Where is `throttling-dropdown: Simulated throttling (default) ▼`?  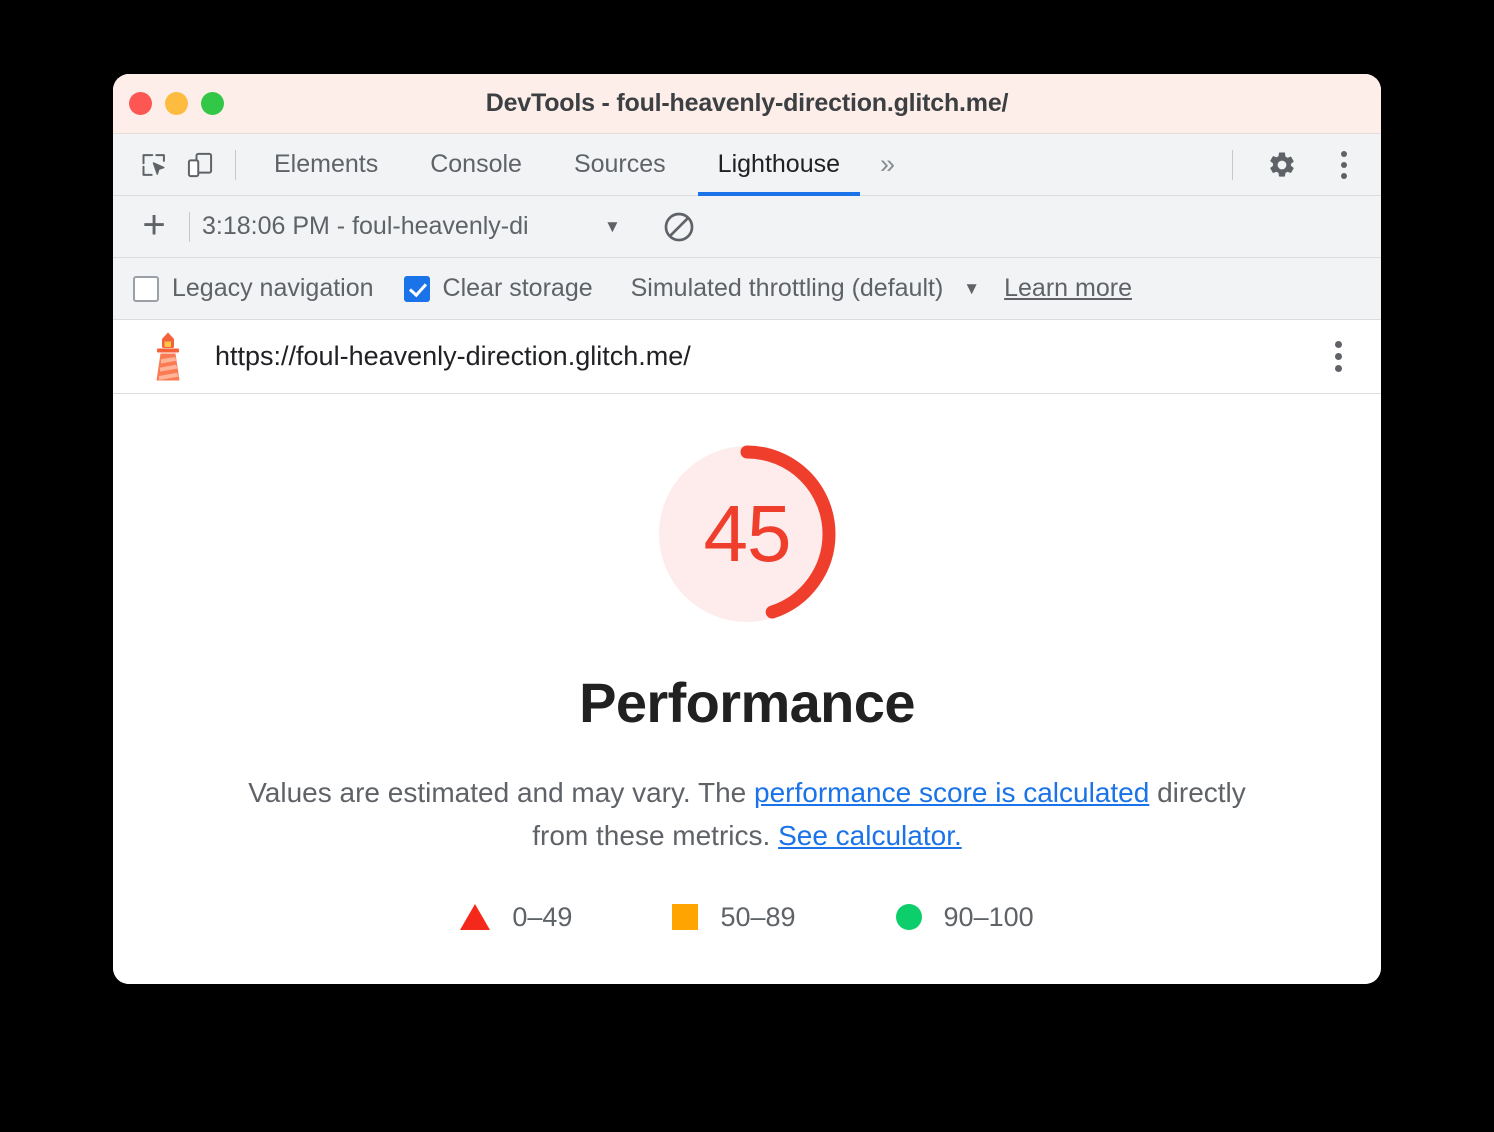 throttling-dropdown: Simulated throttling (default) ▼ is located at coordinates (806, 288).